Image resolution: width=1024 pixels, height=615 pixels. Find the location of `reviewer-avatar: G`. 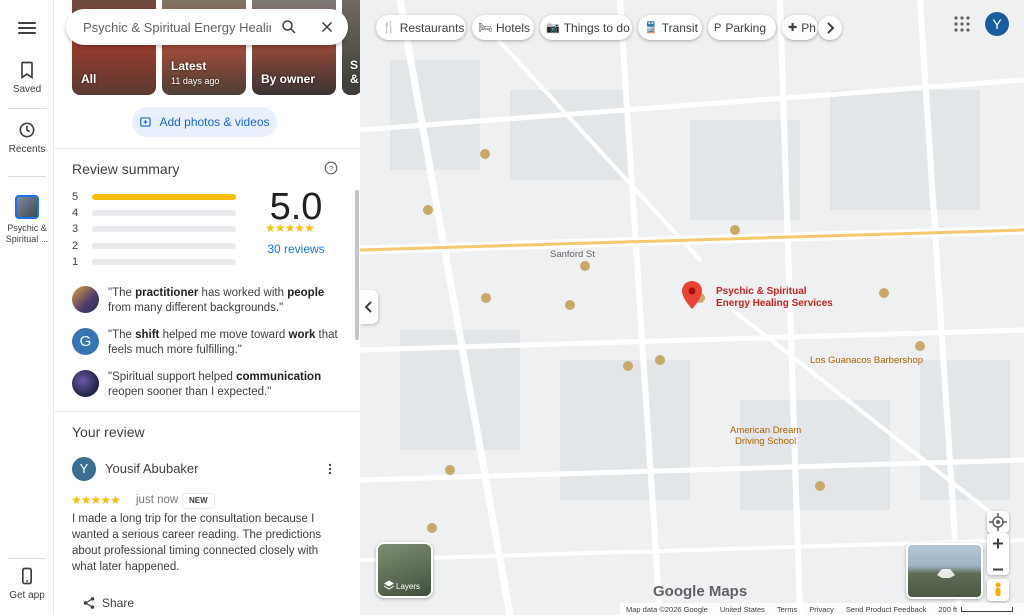

reviewer-avatar: G is located at coordinates (85, 341).